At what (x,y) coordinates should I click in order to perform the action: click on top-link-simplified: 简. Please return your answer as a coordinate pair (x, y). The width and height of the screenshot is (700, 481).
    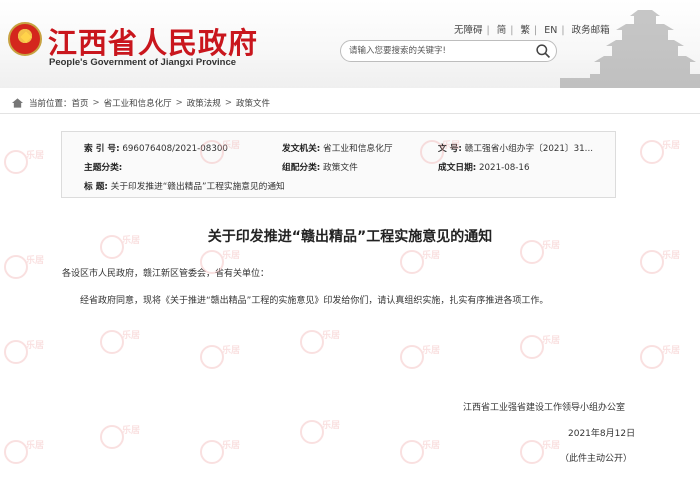
    Looking at the image, I should click on (502, 30).